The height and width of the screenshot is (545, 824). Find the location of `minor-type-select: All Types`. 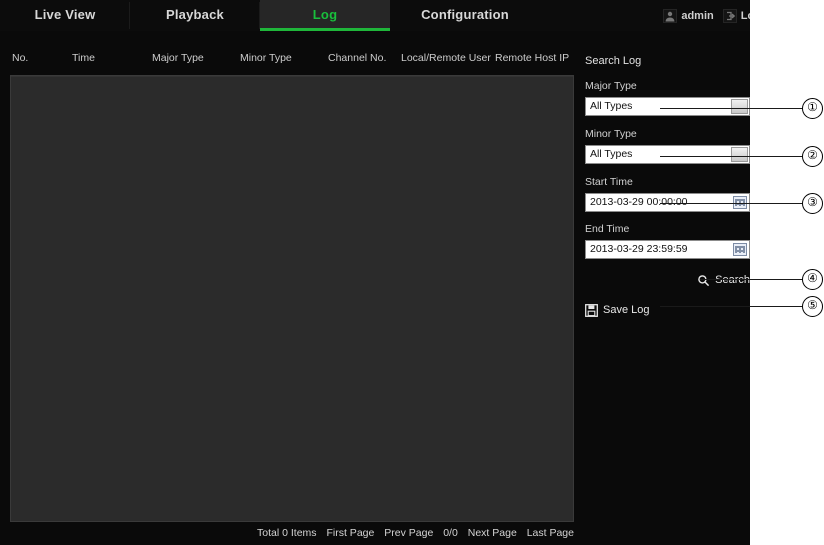

minor-type-select: All Types is located at coordinates (667, 154).